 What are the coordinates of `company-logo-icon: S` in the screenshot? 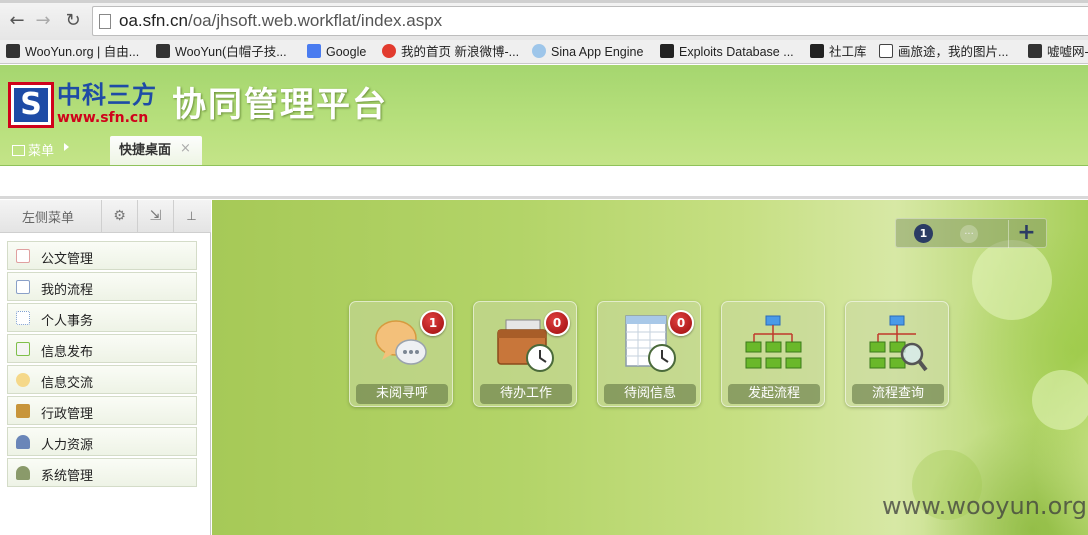 It's located at (31, 105).